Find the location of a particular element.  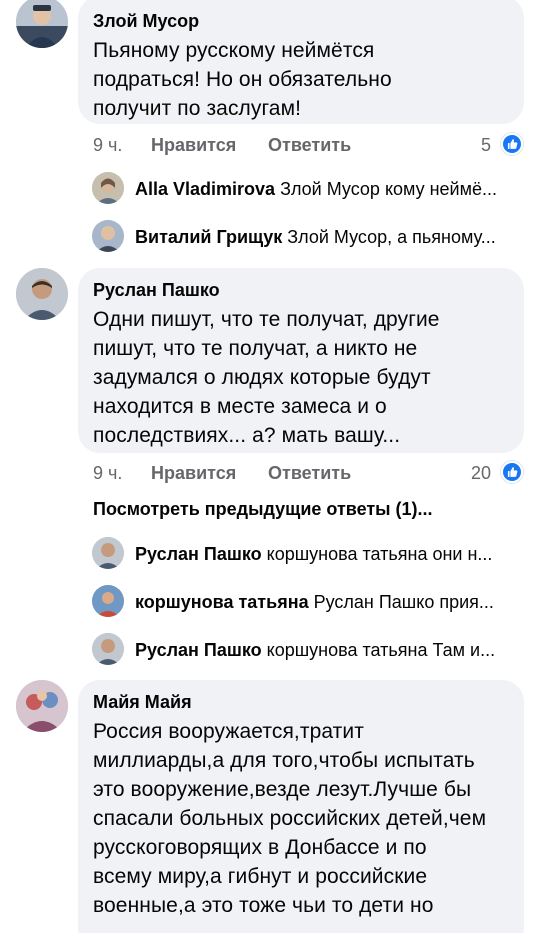

like-count: 20 is located at coordinates (481, 473).